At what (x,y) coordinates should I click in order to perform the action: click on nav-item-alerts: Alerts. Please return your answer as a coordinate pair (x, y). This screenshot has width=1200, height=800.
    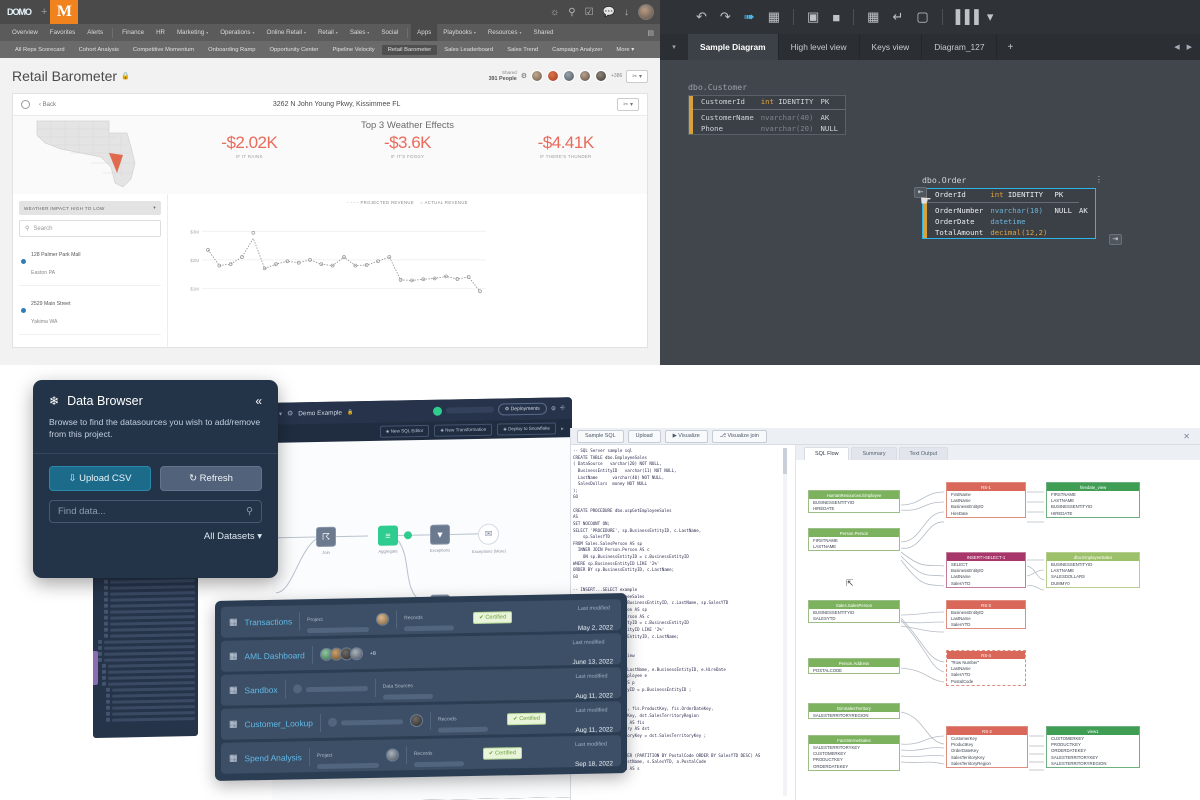
    Looking at the image, I should click on (95, 32).